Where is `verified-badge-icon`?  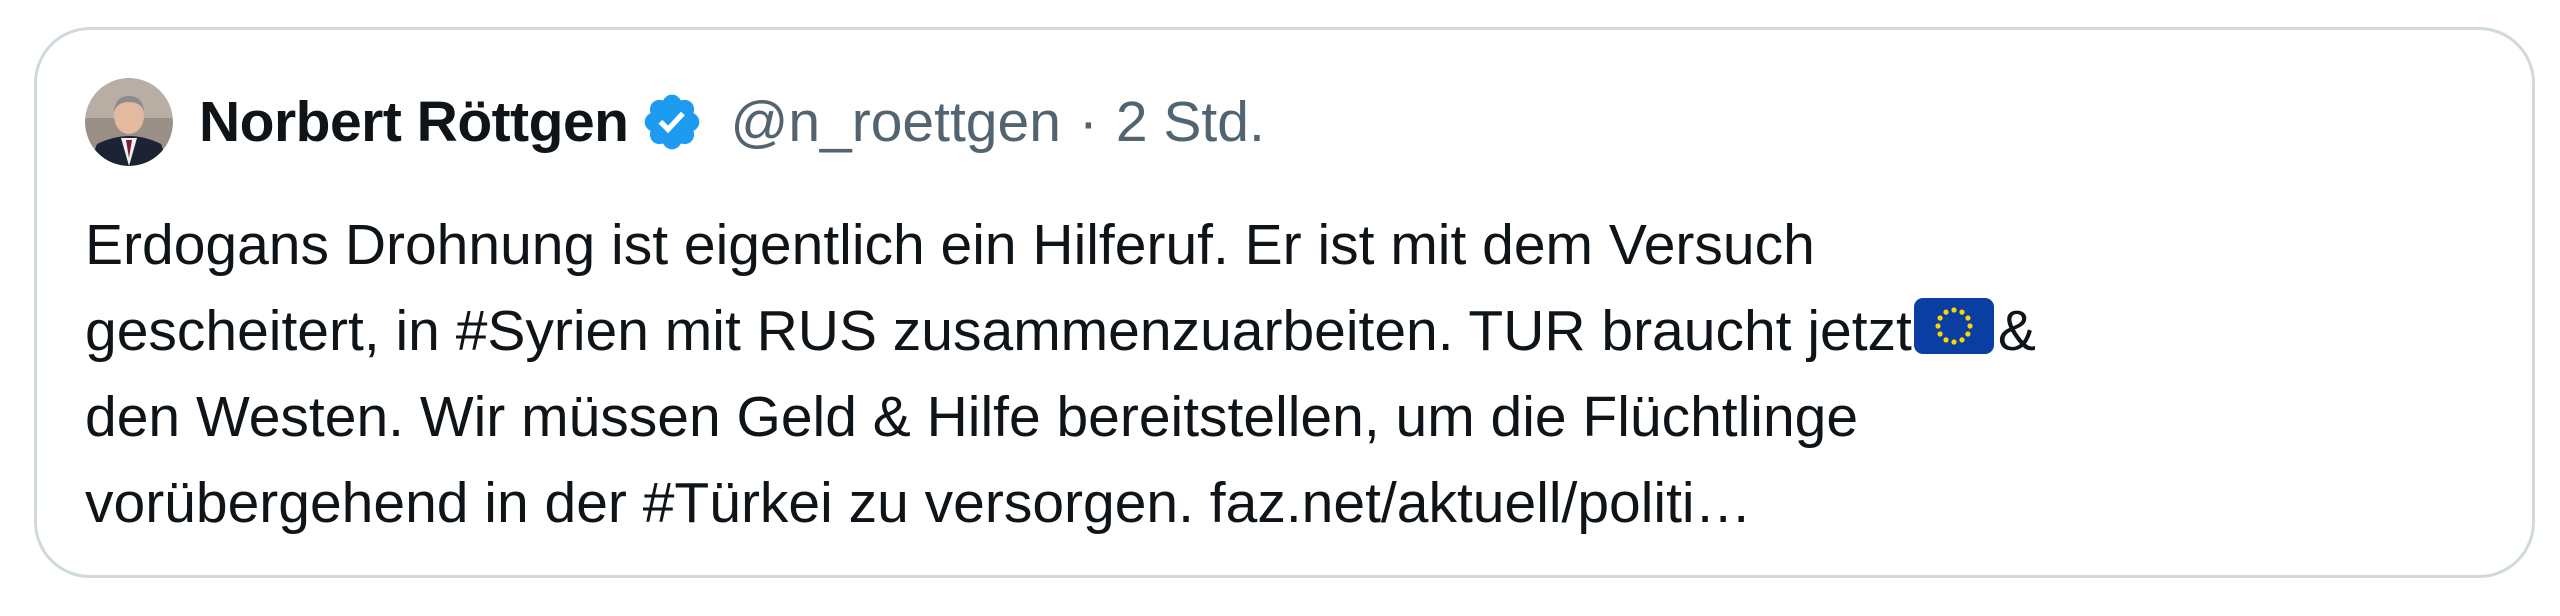 verified-badge-icon is located at coordinates (672, 122).